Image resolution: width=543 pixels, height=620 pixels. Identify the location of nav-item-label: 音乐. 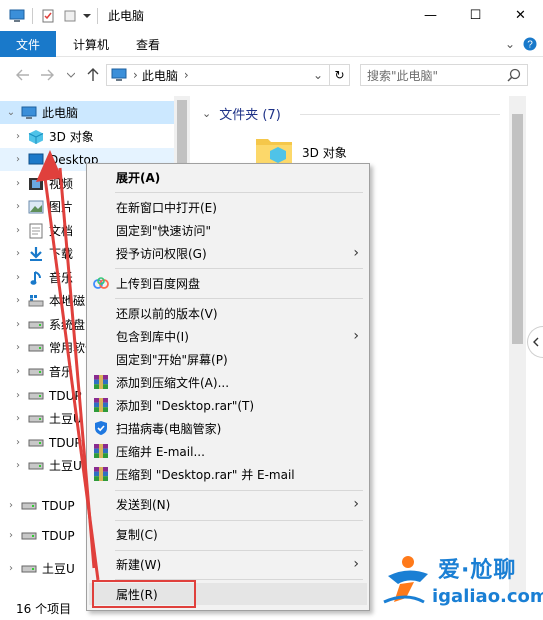
(61, 372).